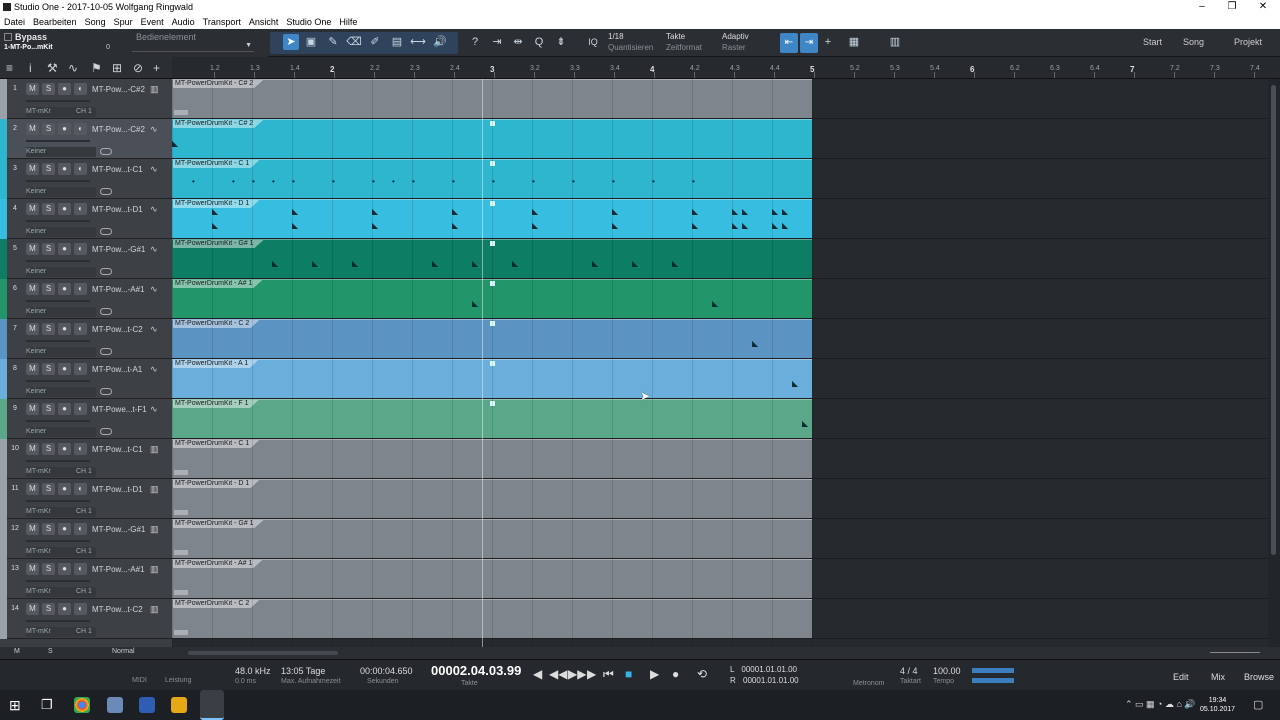 The image size is (1280, 720). What do you see at coordinates (492, 538) in the screenshot?
I see `event-clip: MT-PowerDrumKit - G# 1` at bounding box center [492, 538].